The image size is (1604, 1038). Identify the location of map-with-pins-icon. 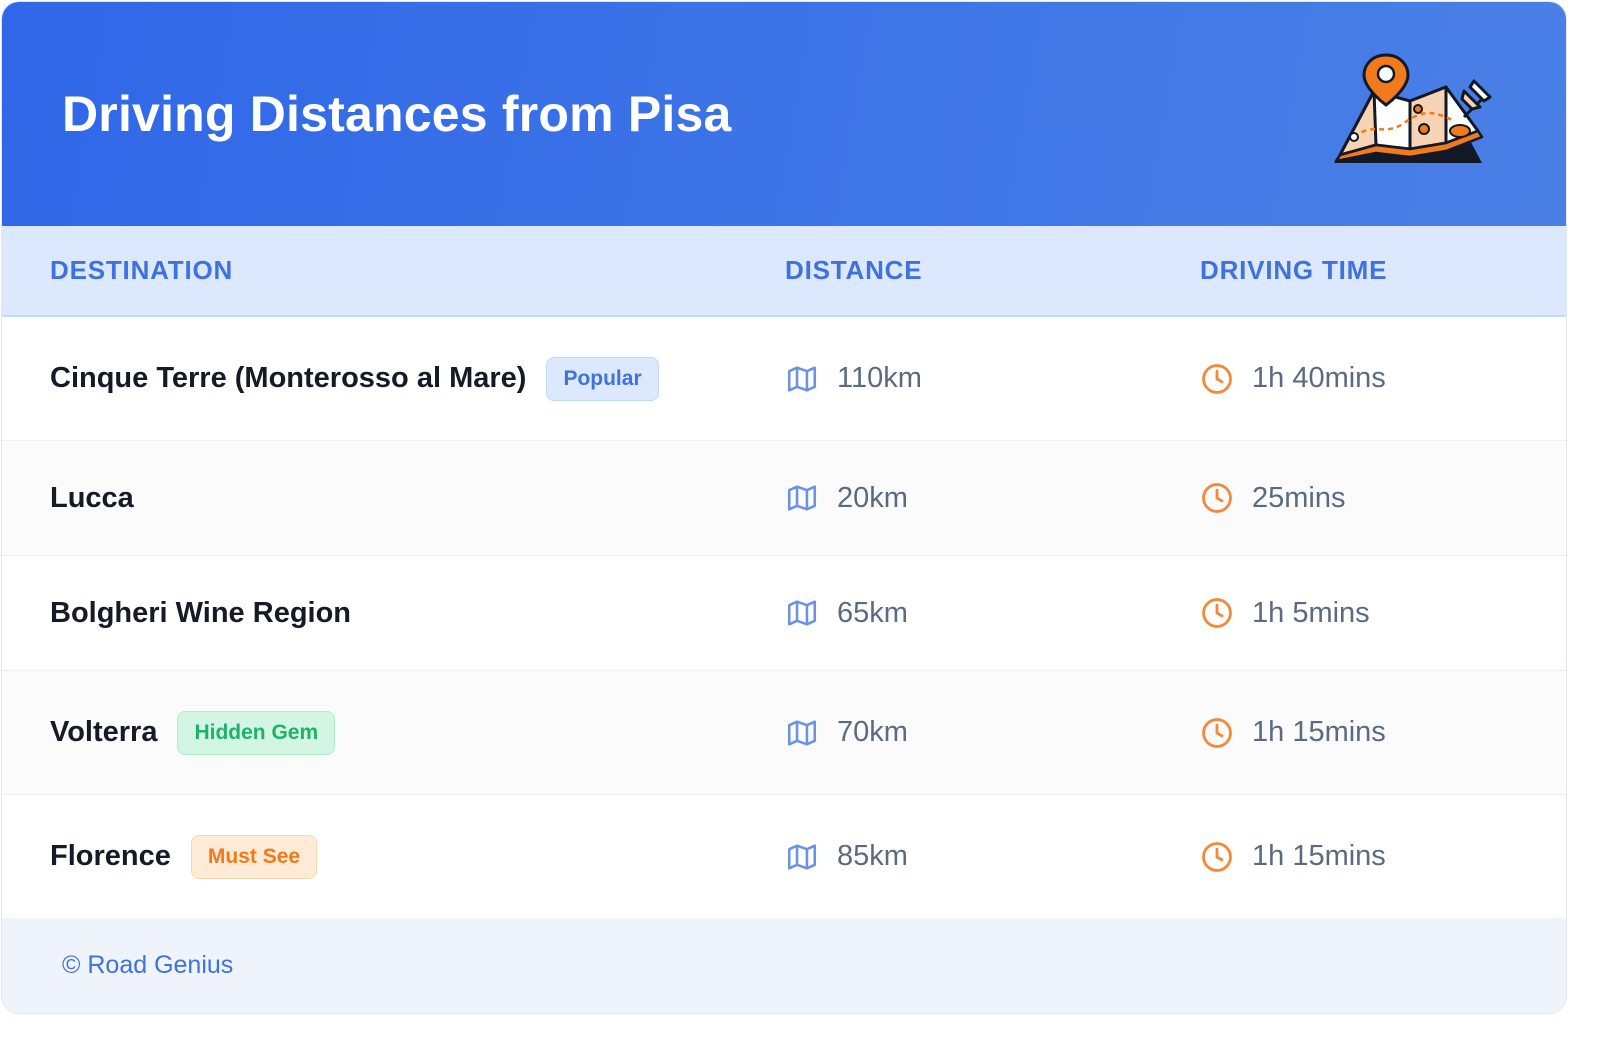
(1413, 108).